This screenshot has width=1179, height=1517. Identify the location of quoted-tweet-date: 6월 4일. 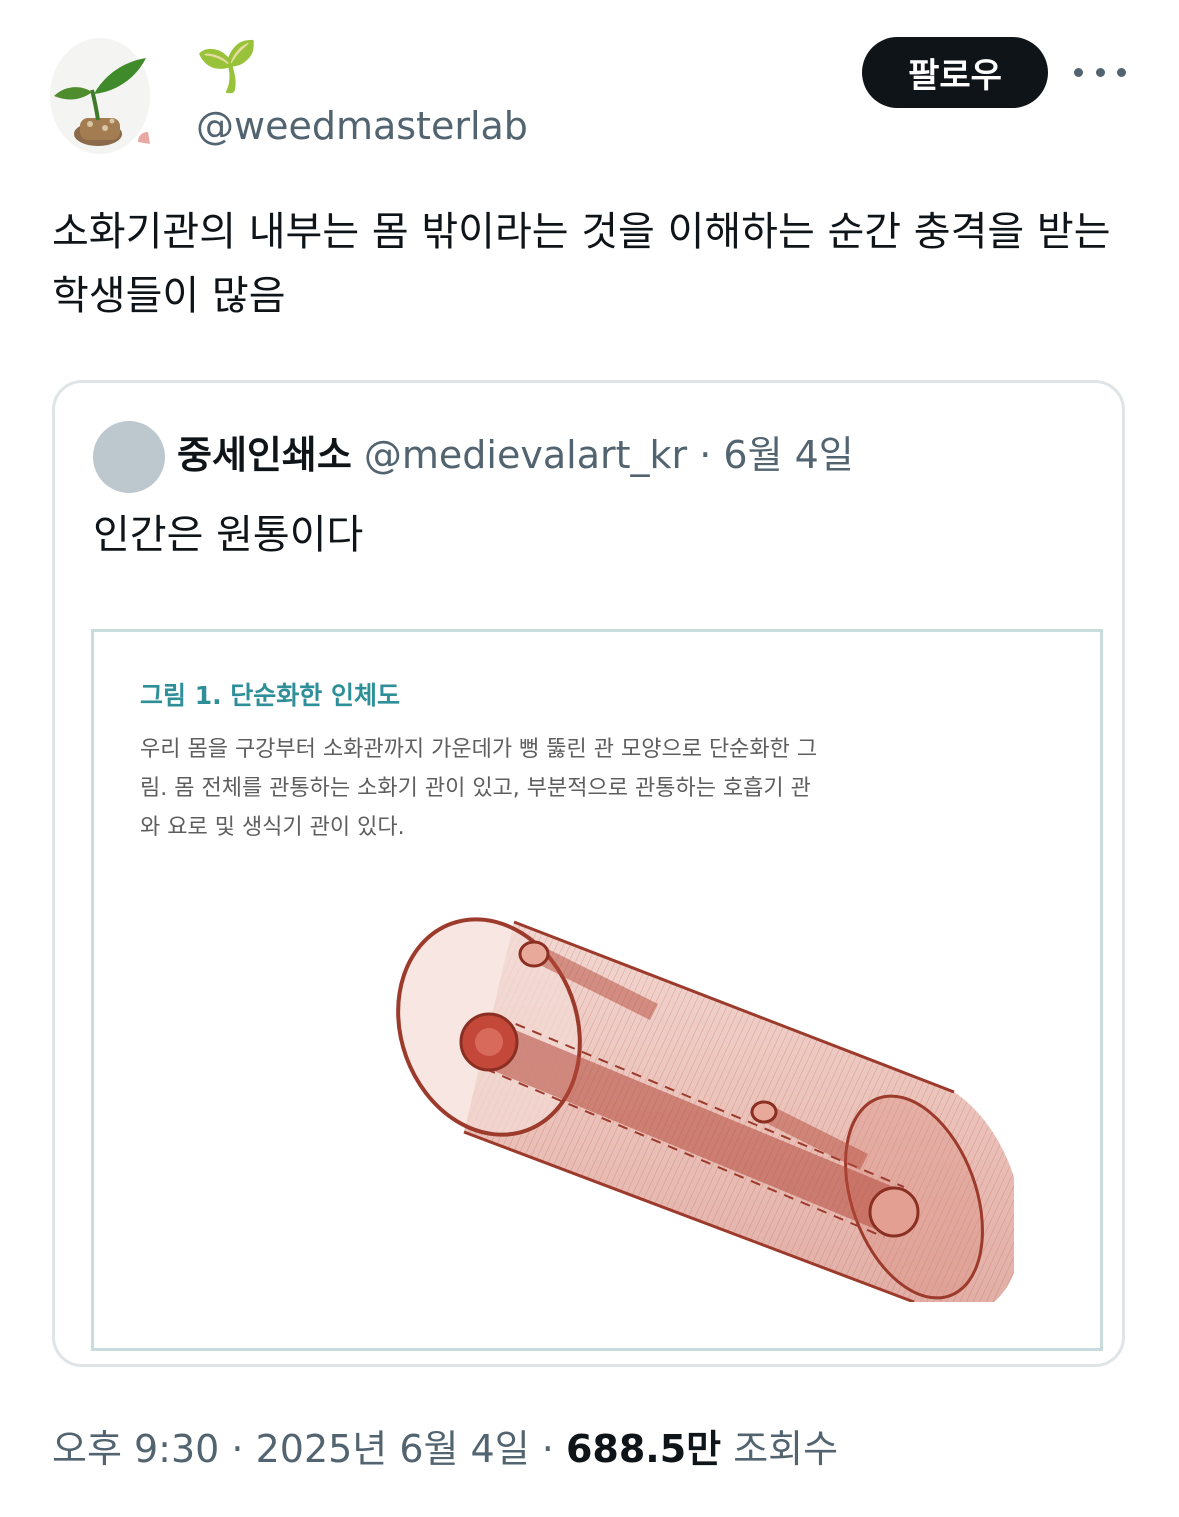
(788, 455).